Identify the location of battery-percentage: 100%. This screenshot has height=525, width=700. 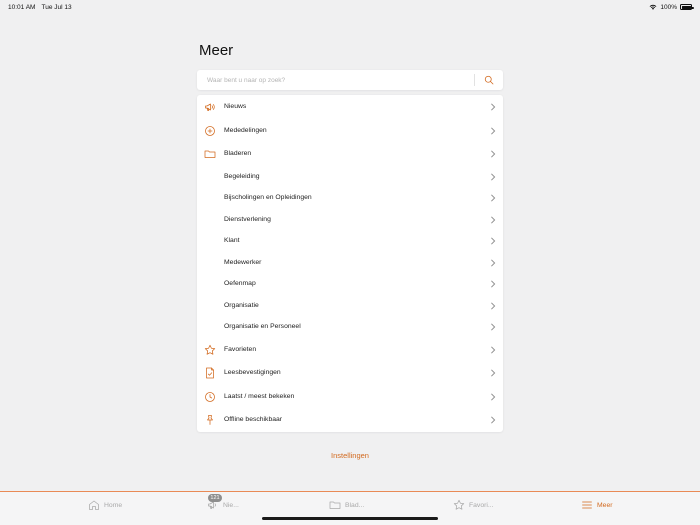
(668, 7).